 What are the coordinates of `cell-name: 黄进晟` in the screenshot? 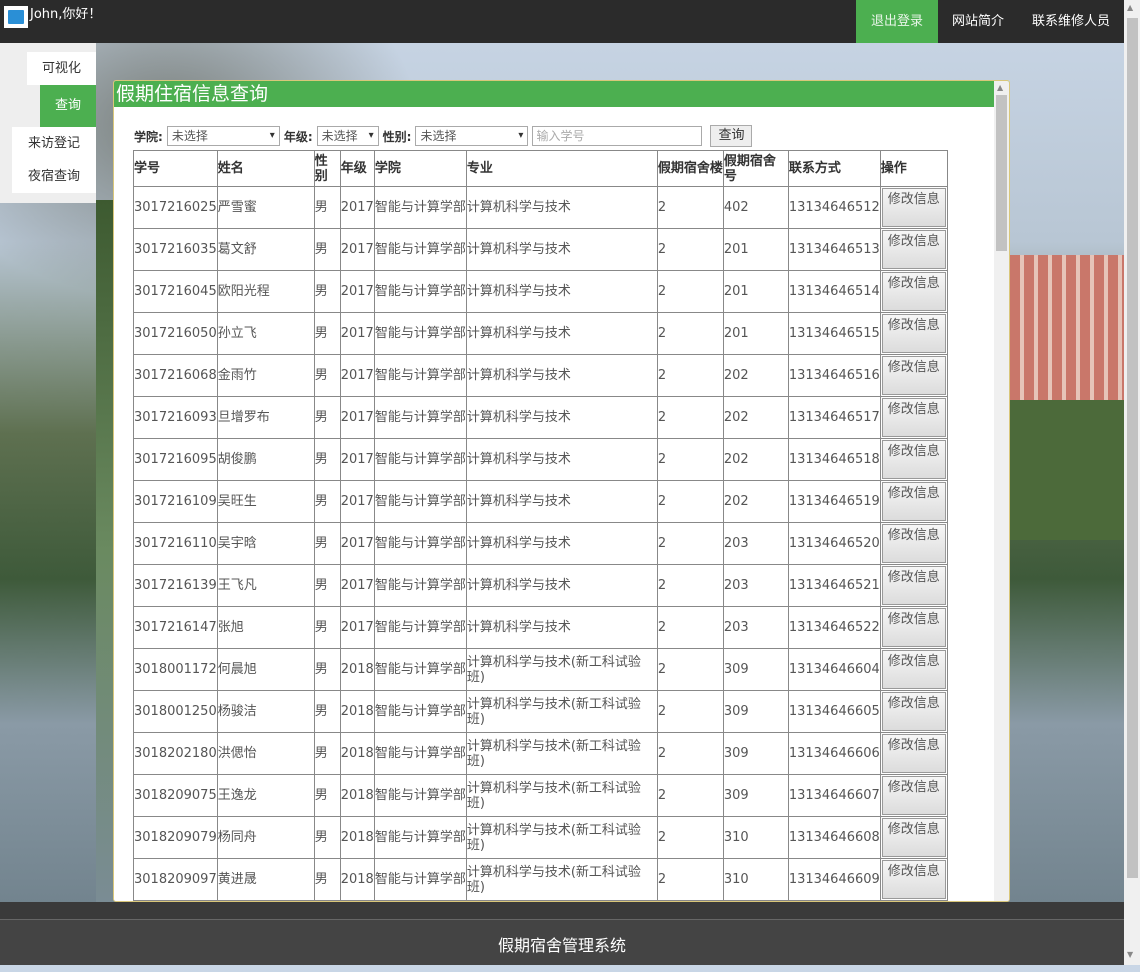 It's located at (265, 879).